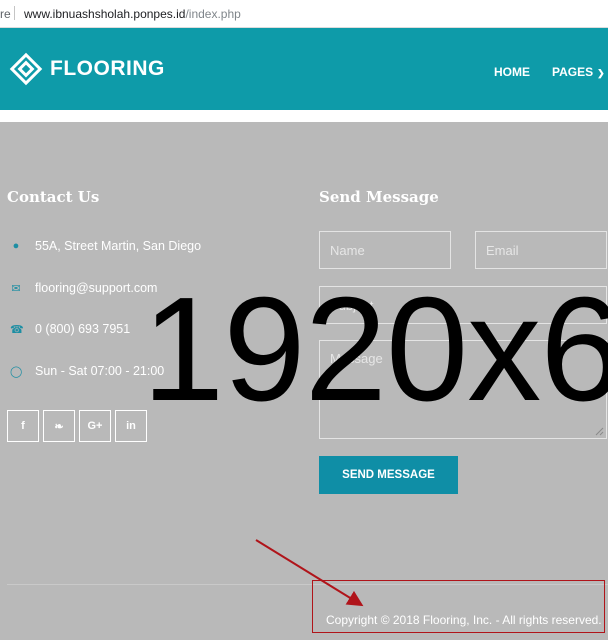 The image size is (608, 640). Describe the element at coordinates (5, 14) in the screenshot. I see `address-prefix: re` at that location.